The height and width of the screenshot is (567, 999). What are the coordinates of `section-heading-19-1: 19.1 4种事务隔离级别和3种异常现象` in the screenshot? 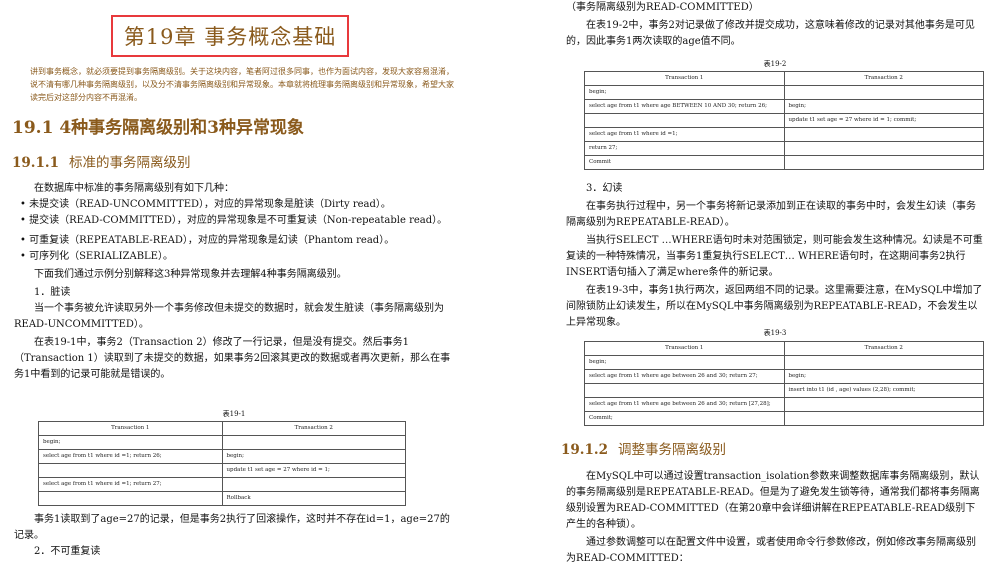 It's located at (158, 128).